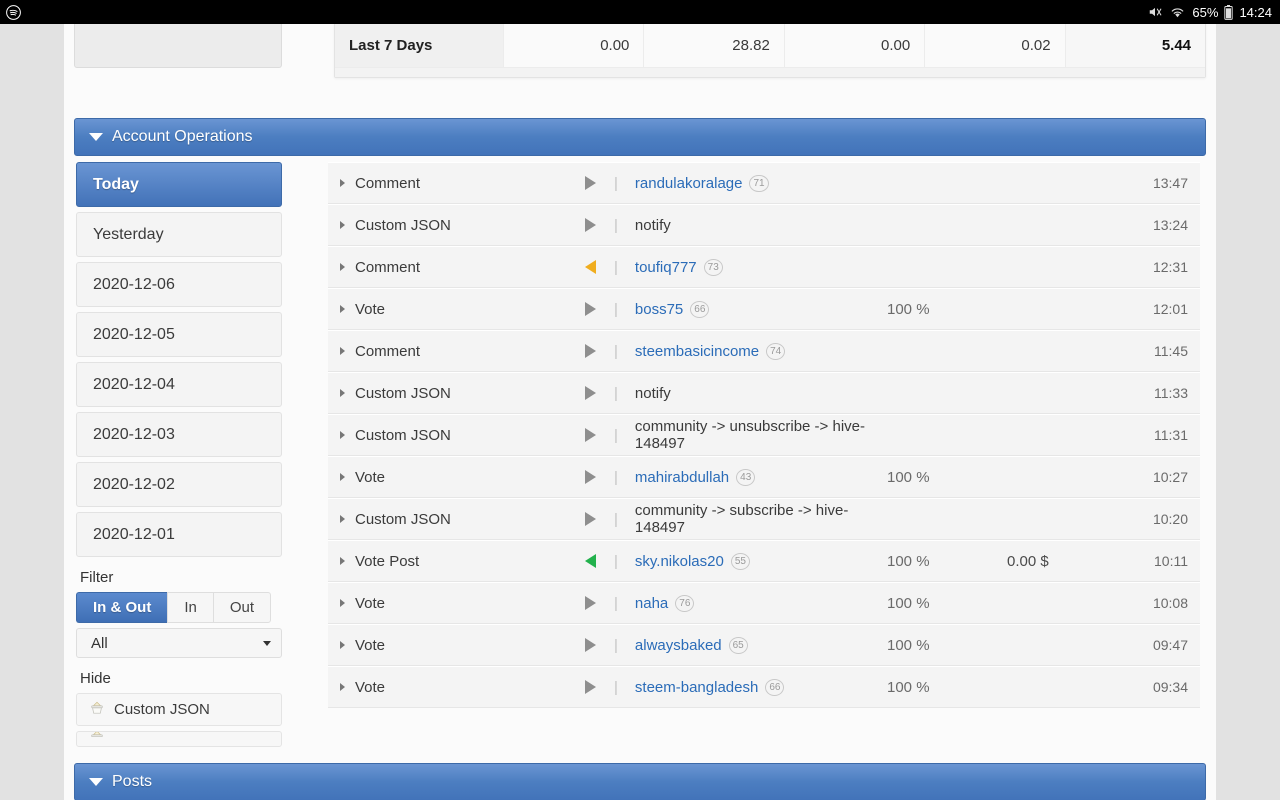 The image size is (1280, 800). What do you see at coordinates (651, 603) in the screenshot?
I see `account-link: naha` at bounding box center [651, 603].